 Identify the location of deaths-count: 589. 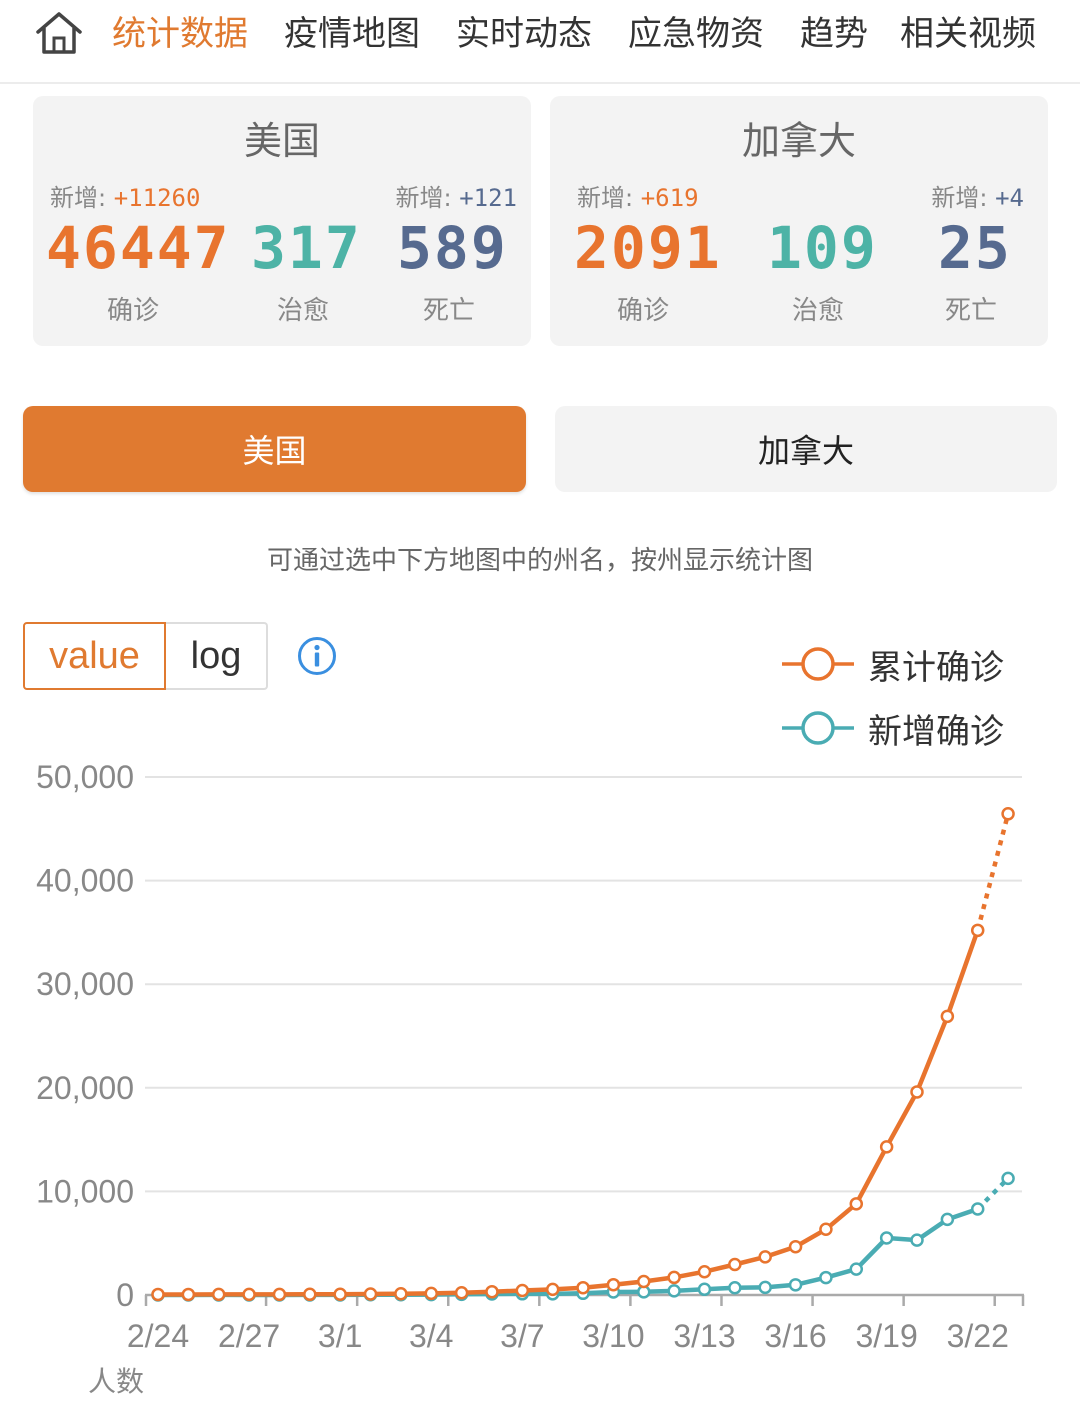
(452, 248).